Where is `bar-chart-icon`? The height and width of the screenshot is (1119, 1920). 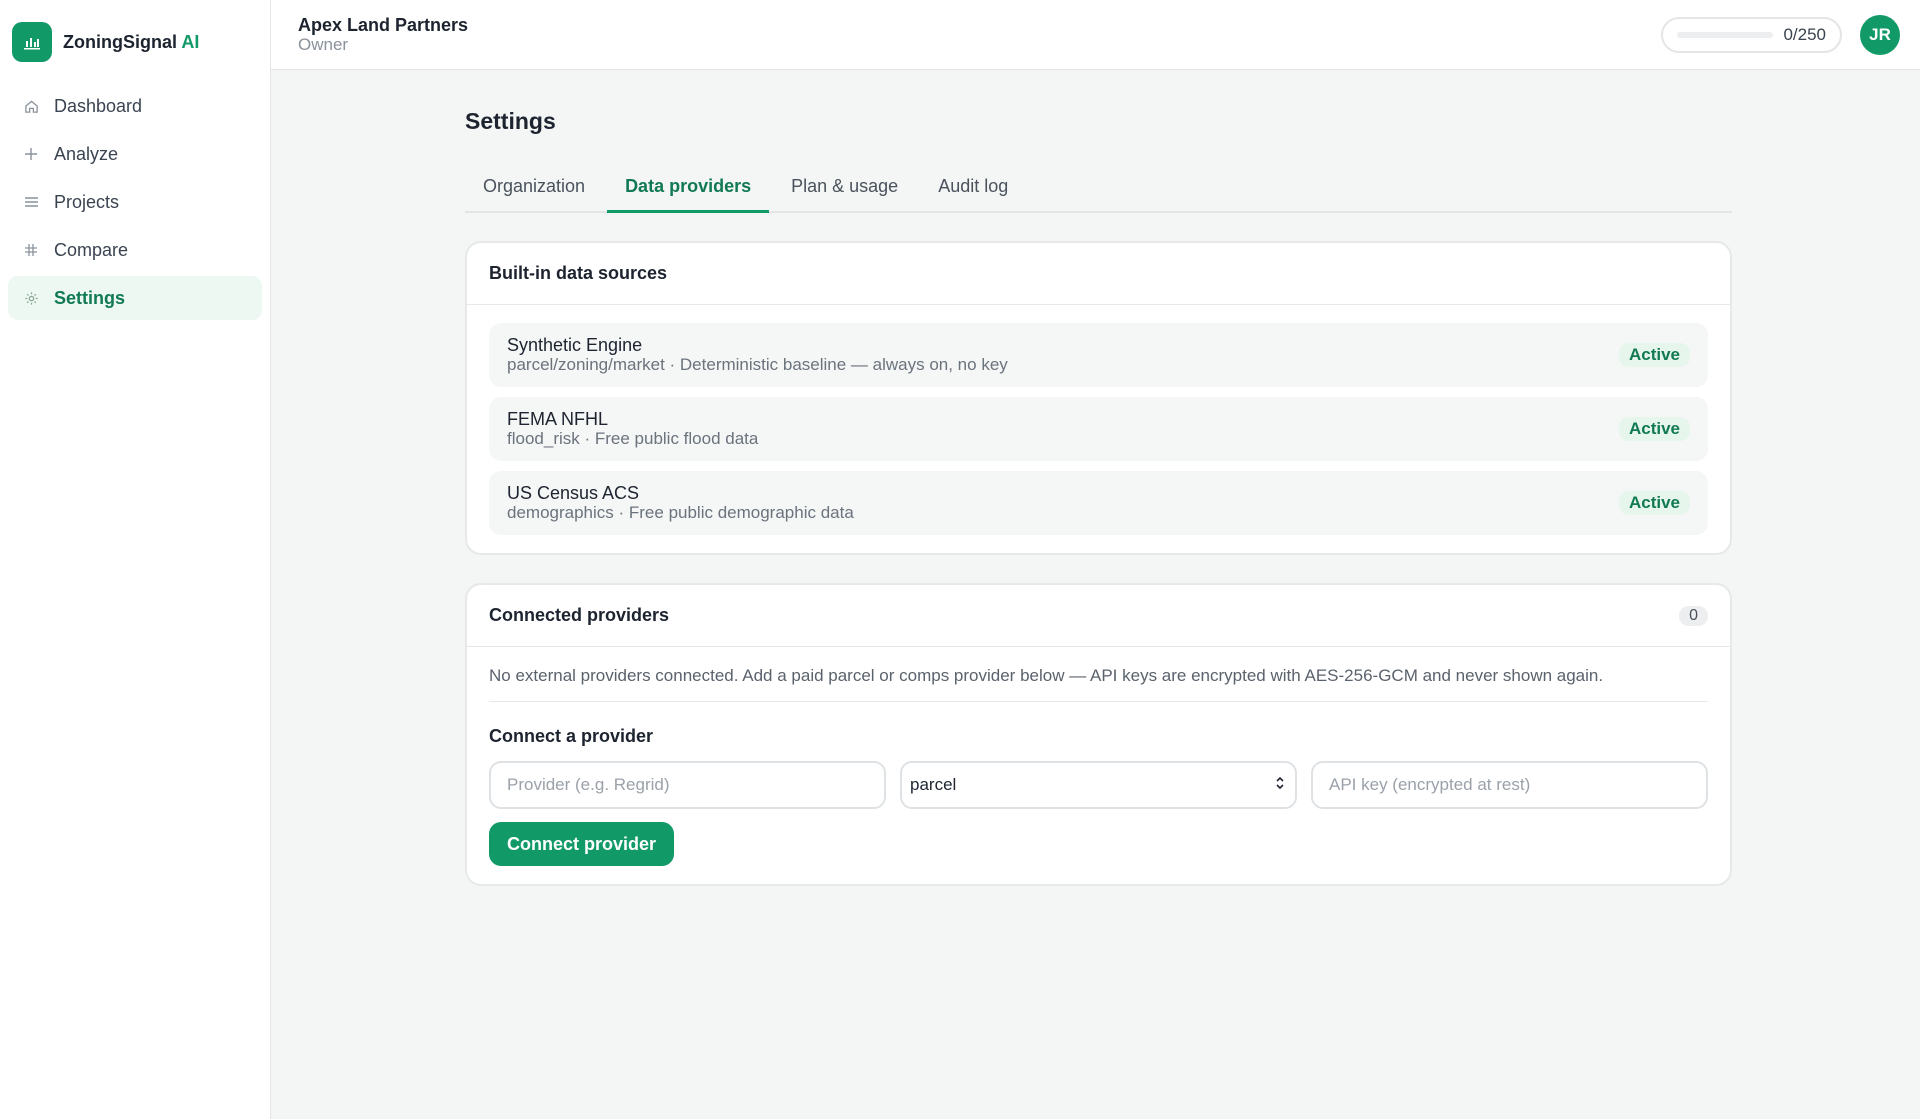 bar-chart-icon is located at coordinates (32, 42).